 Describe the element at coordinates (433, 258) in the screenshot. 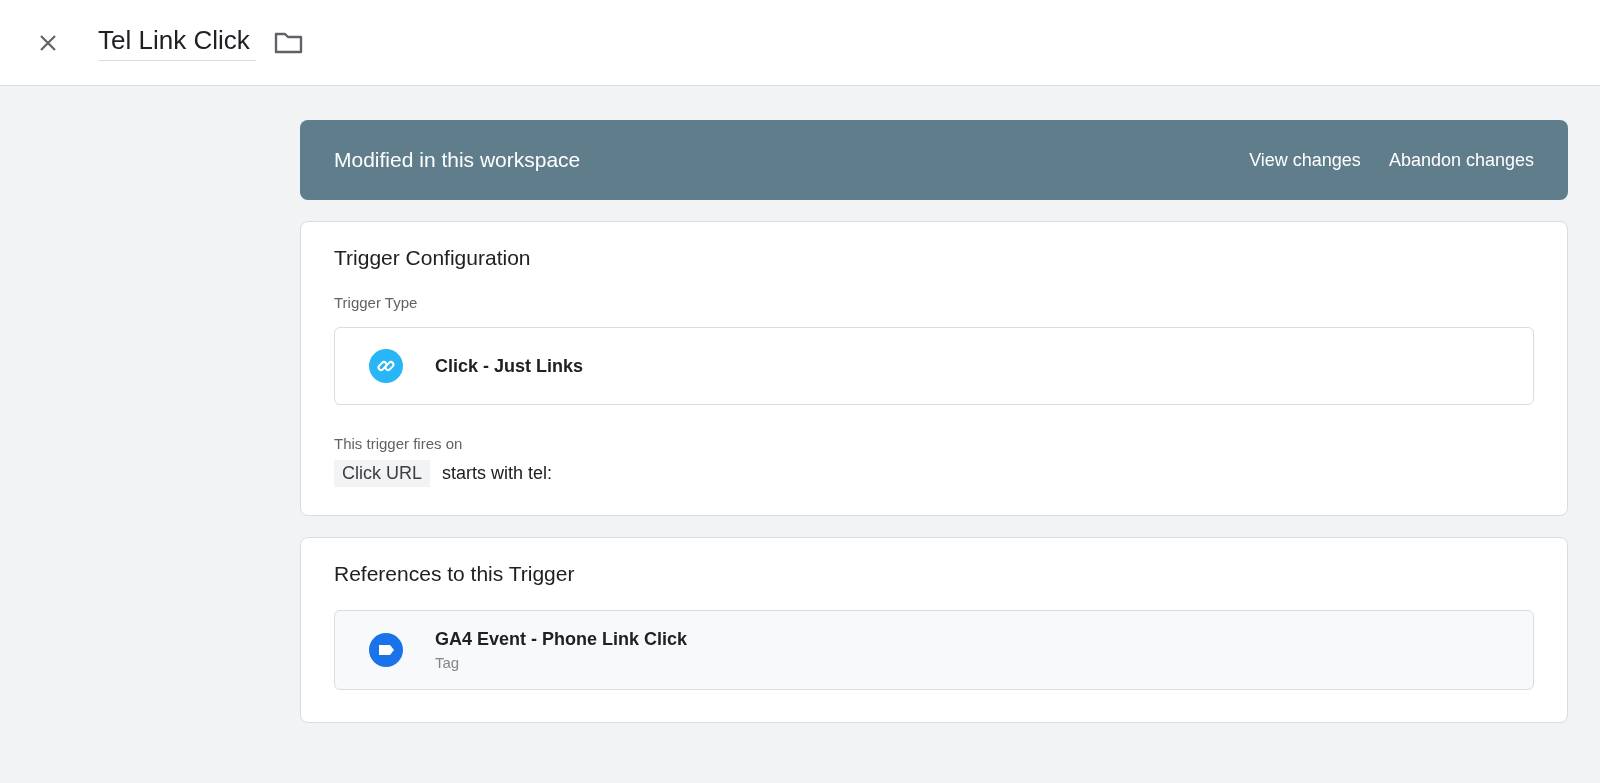

I see `section-title: Trigger Configuration` at that location.